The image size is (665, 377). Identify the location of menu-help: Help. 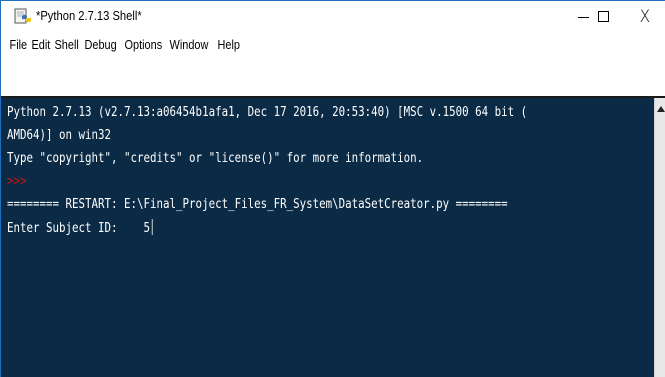
(229, 44).